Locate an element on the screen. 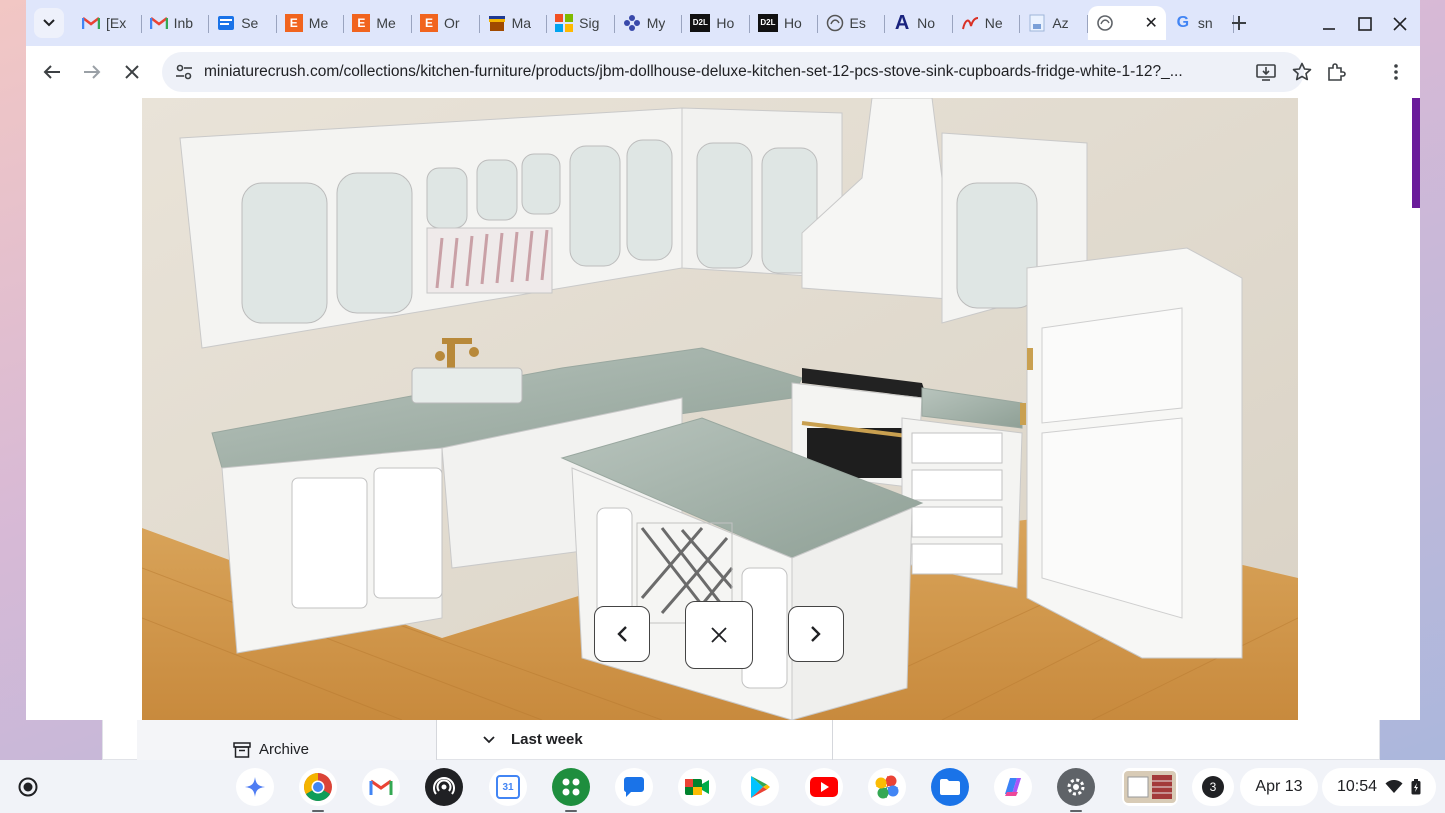  thumbnail-icon is located at coordinates (1150, 787).